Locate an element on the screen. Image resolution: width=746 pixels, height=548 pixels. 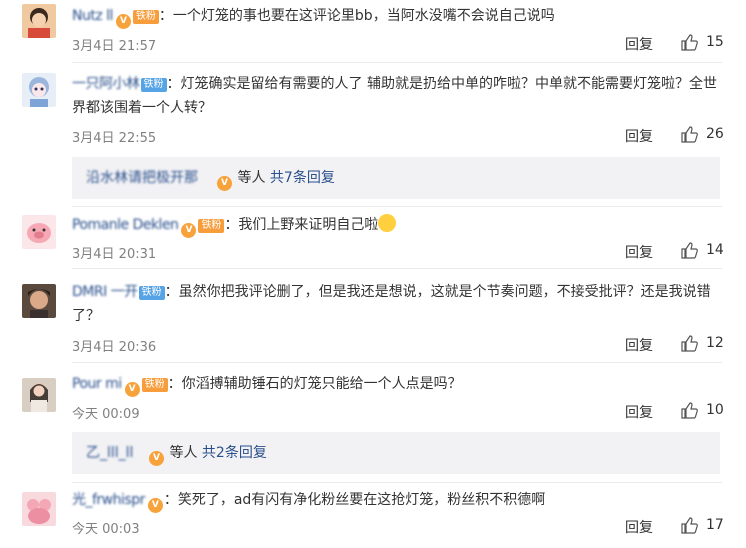
comment-time: 3月4日 21:57 is located at coordinates (114, 46).